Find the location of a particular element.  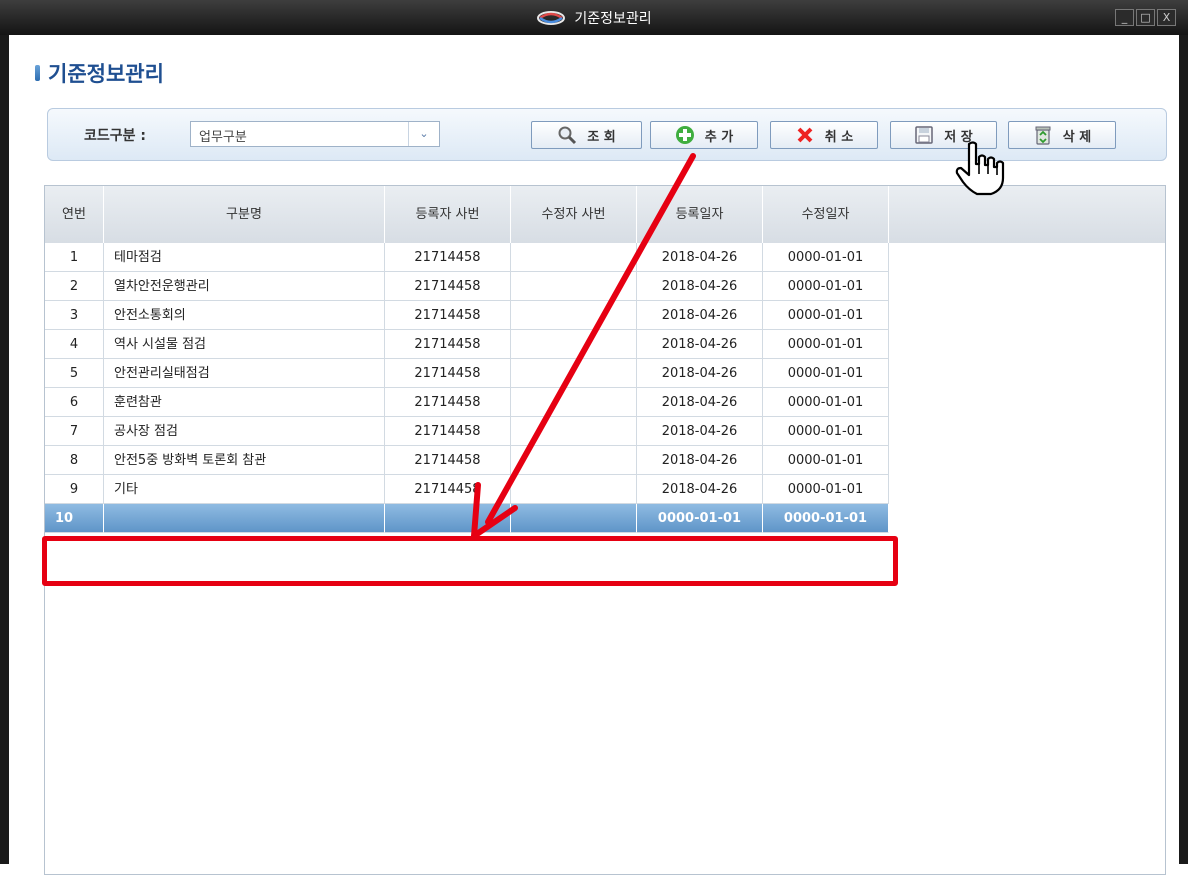

code-type-select: 업무구분 ⌄ is located at coordinates (315, 134).